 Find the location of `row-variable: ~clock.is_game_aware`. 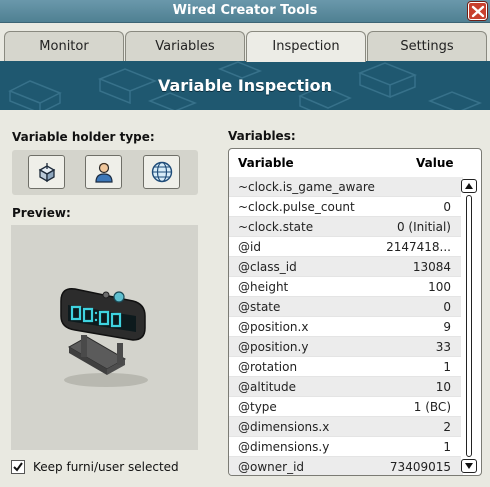

row-variable: ~clock.is_game_aware is located at coordinates (306, 187).